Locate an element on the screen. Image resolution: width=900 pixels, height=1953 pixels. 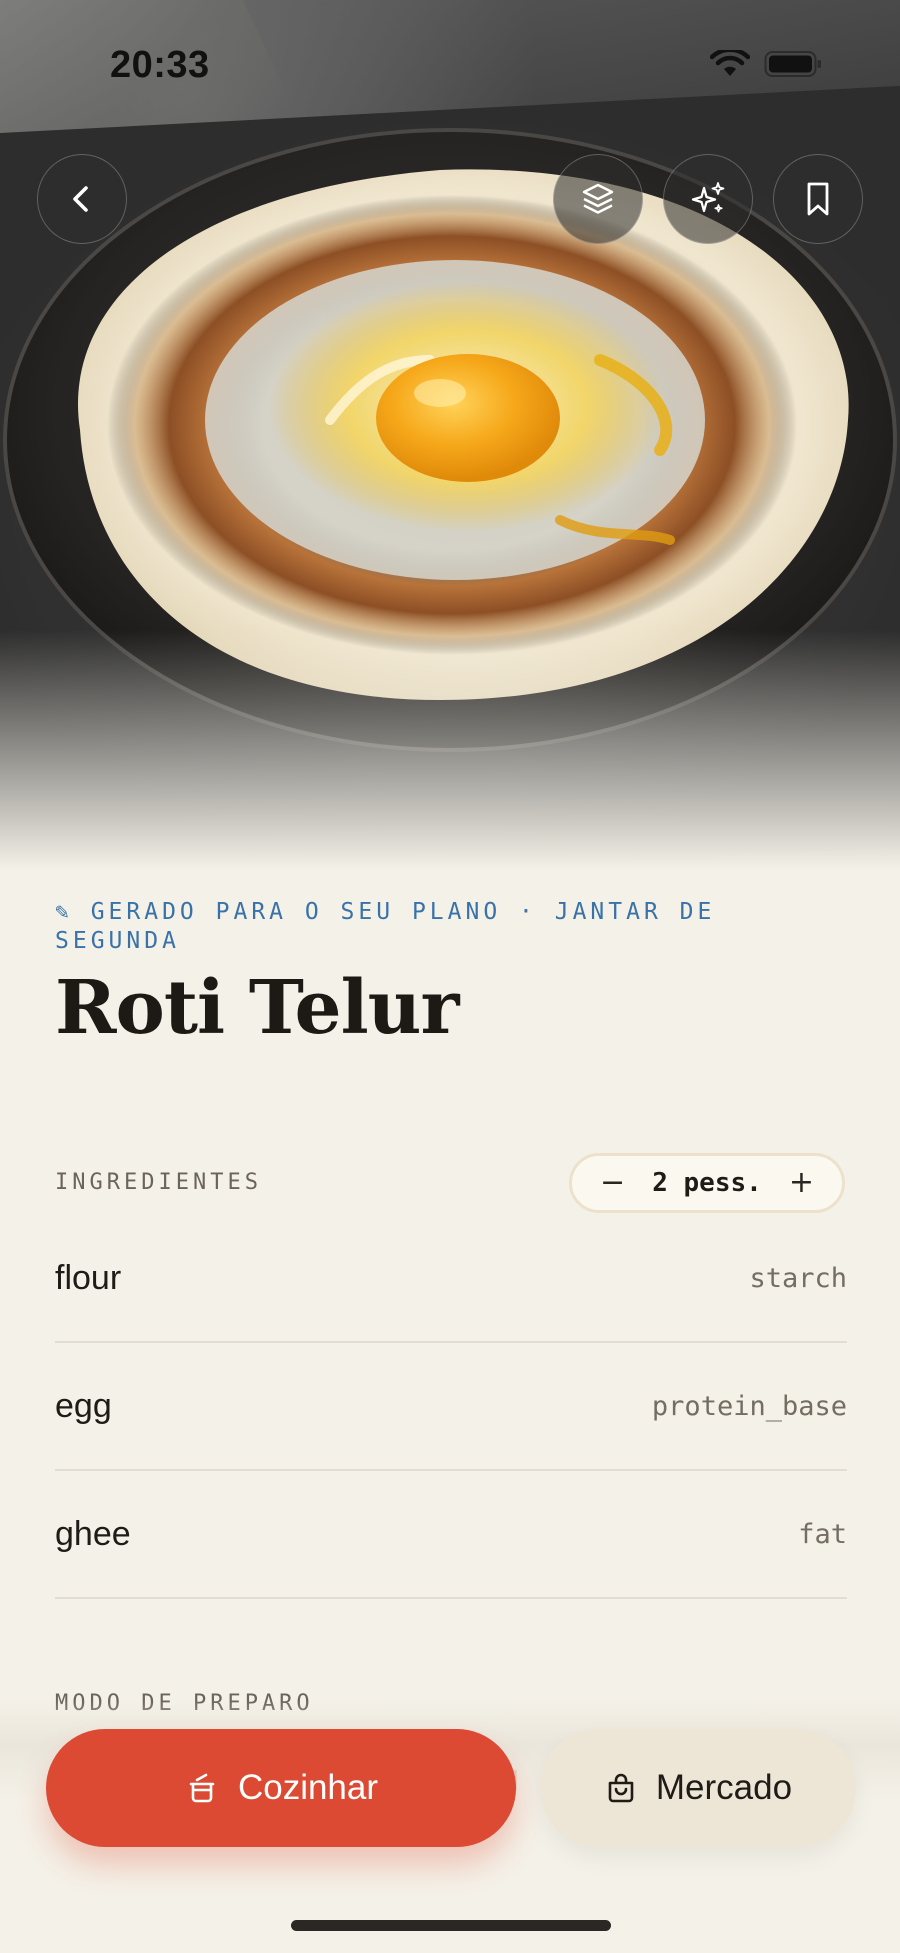
cooking-pot-icon is located at coordinates (202, 1788).